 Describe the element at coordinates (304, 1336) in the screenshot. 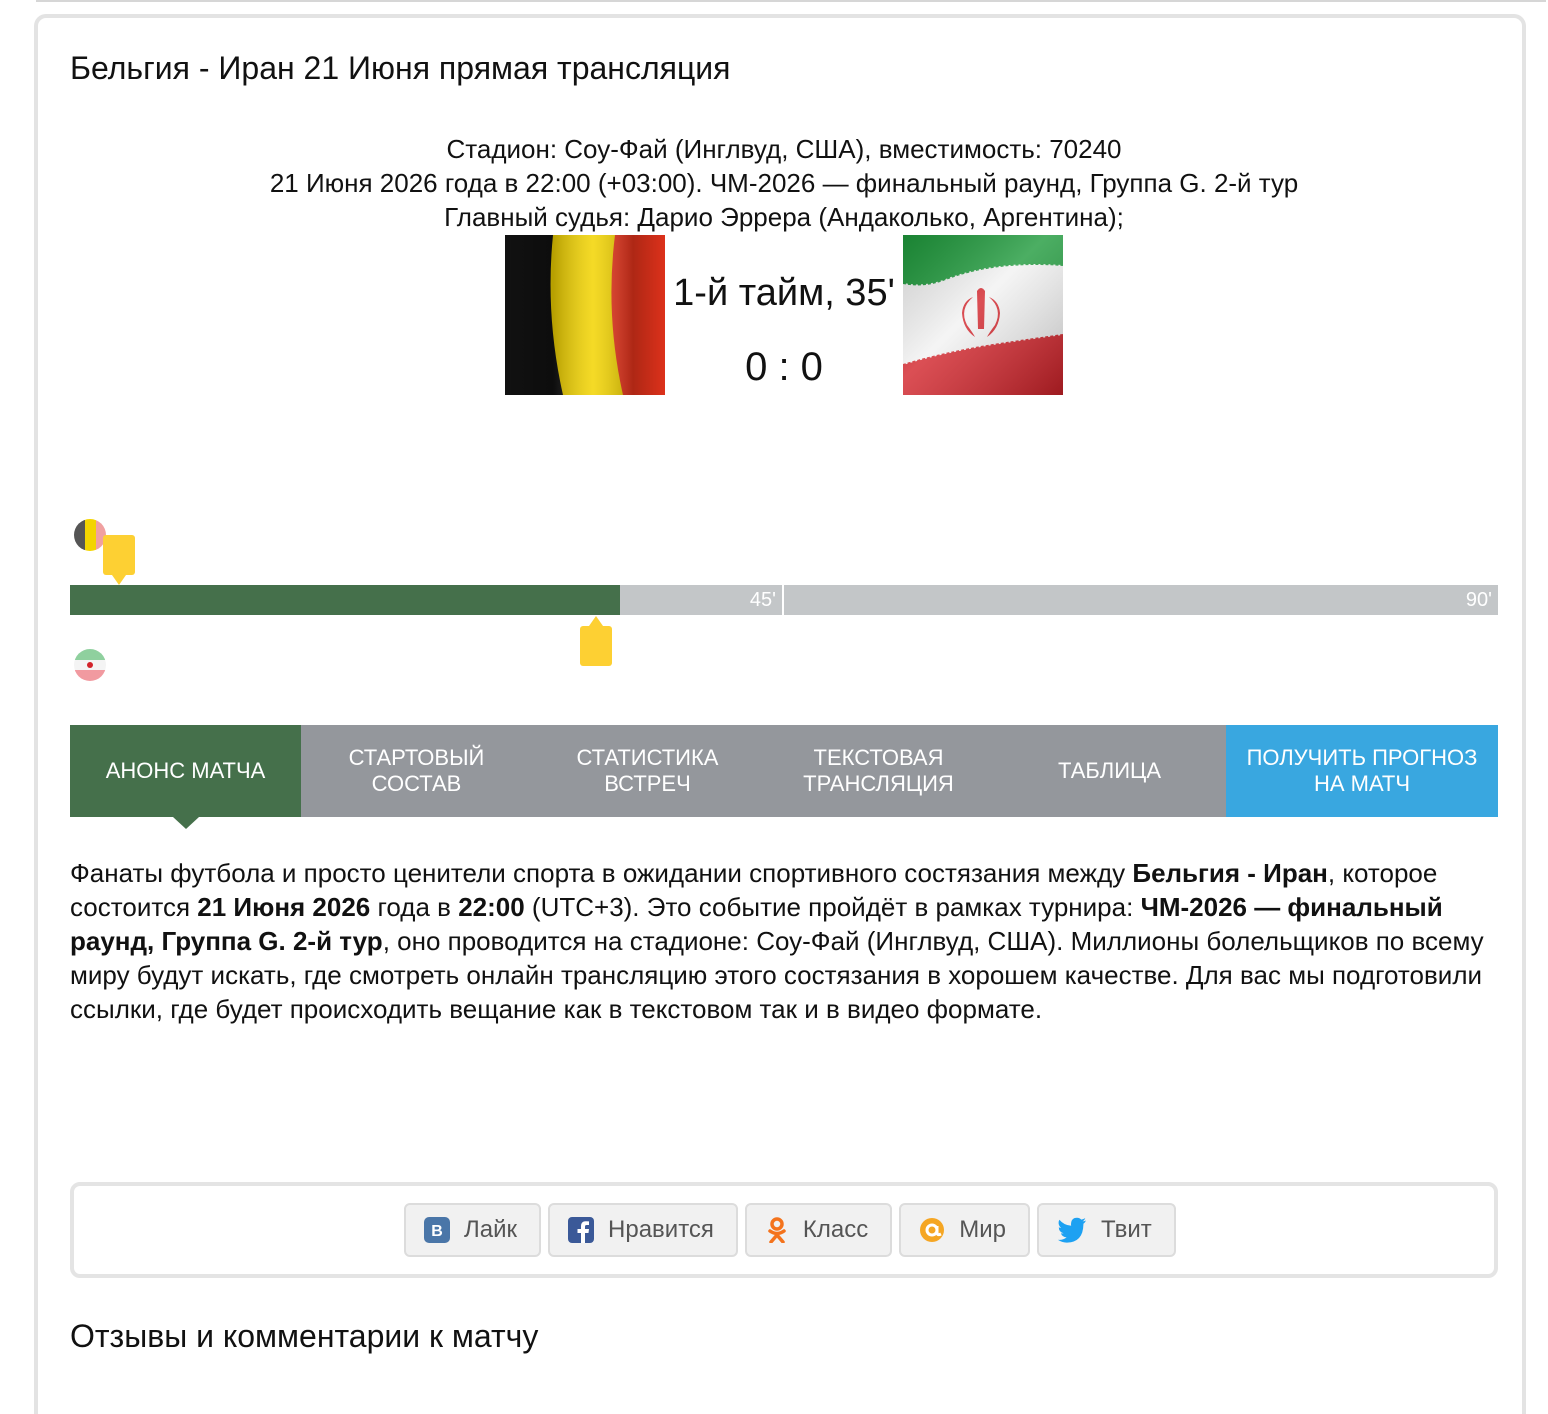

I see `comments-title: Отзывы и комментарии к матчу` at that location.